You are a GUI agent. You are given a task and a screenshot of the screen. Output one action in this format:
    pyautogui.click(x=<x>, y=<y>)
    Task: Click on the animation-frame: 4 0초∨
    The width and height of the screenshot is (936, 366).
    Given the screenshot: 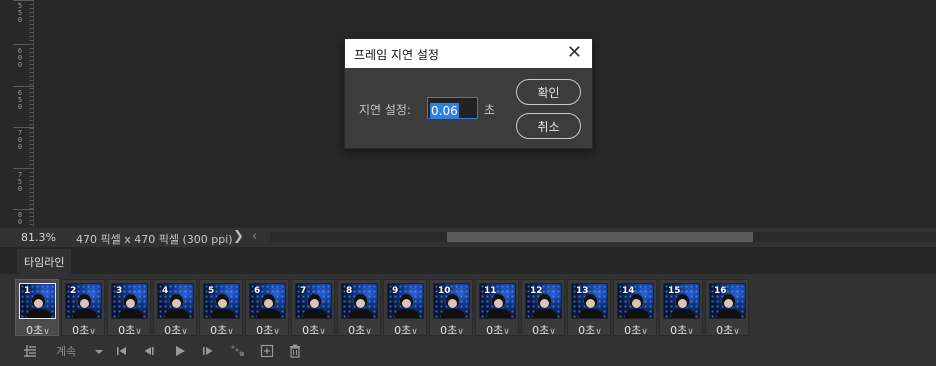 What is the action you would take?
    pyautogui.click(x=175, y=308)
    